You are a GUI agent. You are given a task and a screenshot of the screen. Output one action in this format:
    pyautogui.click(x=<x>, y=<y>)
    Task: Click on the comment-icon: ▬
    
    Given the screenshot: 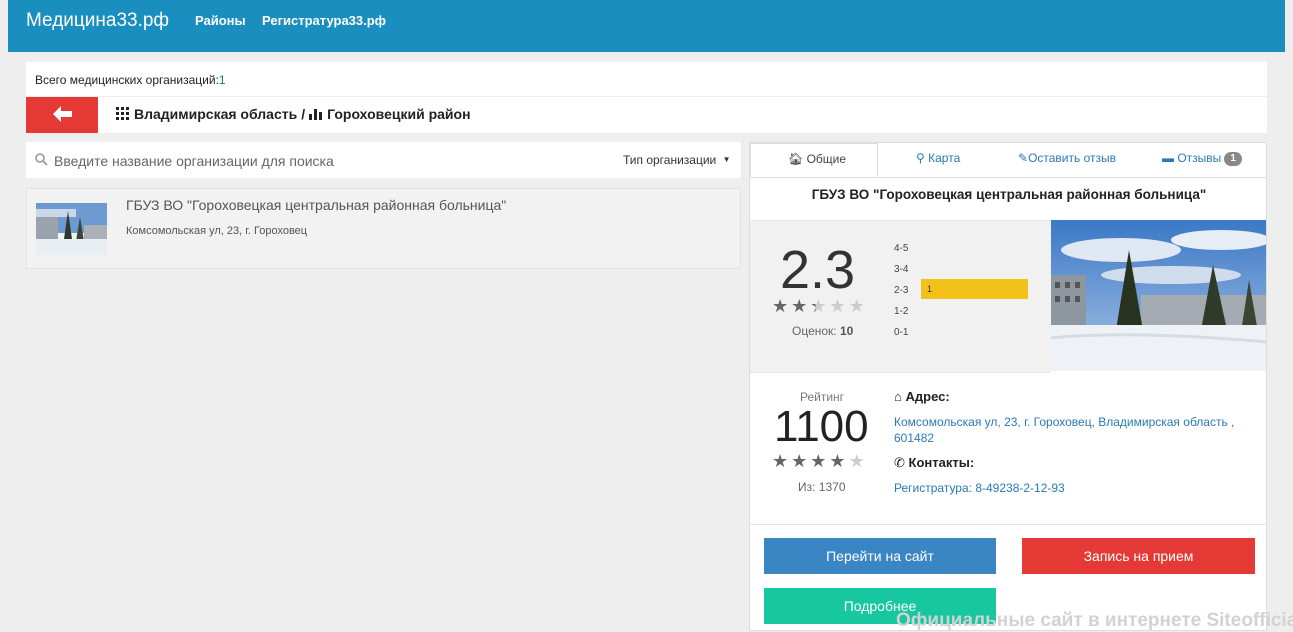 What is the action you would take?
    pyautogui.click(x=1168, y=158)
    